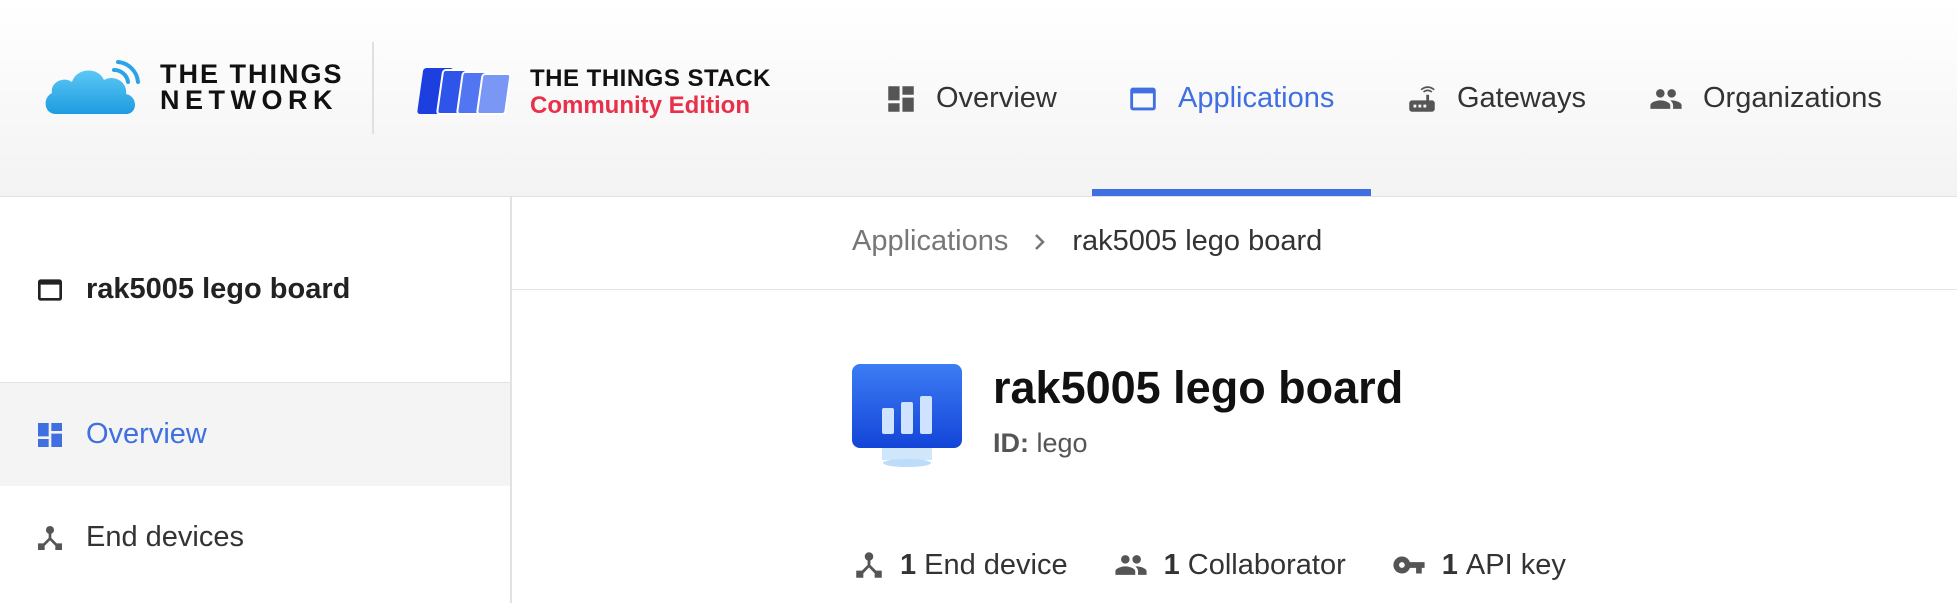 The height and width of the screenshot is (603, 1957). Describe the element at coordinates (1062, 443) in the screenshot. I see `application-id-value: lego` at that location.